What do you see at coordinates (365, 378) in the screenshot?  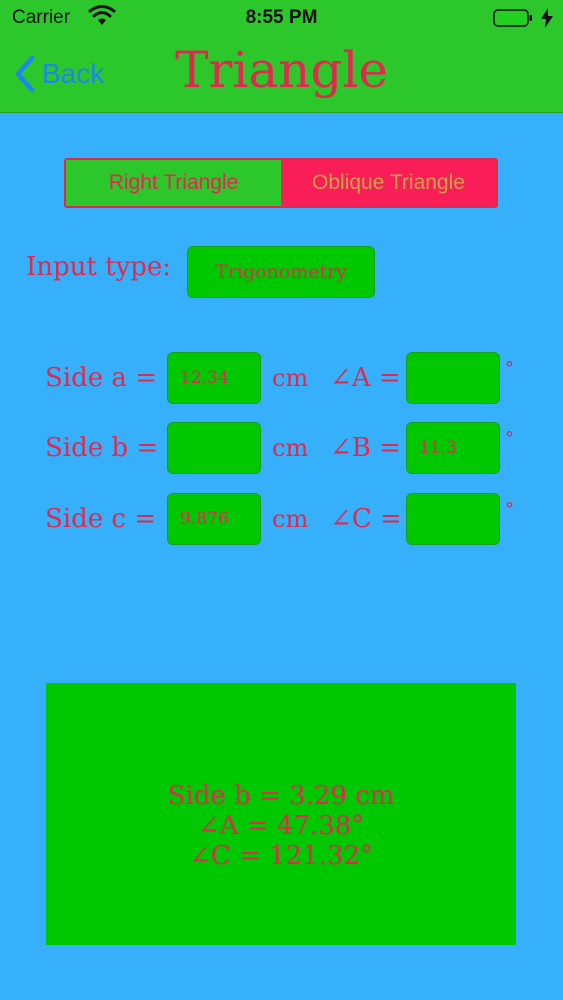 I see `angle-a-label: ∠A =` at bounding box center [365, 378].